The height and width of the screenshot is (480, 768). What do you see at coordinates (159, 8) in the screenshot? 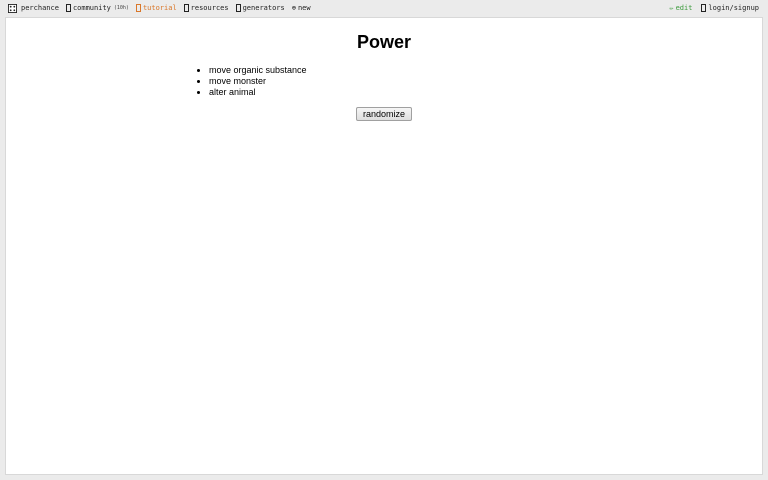
I see `nav-tutorial-label: tutorial` at bounding box center [159, 8].